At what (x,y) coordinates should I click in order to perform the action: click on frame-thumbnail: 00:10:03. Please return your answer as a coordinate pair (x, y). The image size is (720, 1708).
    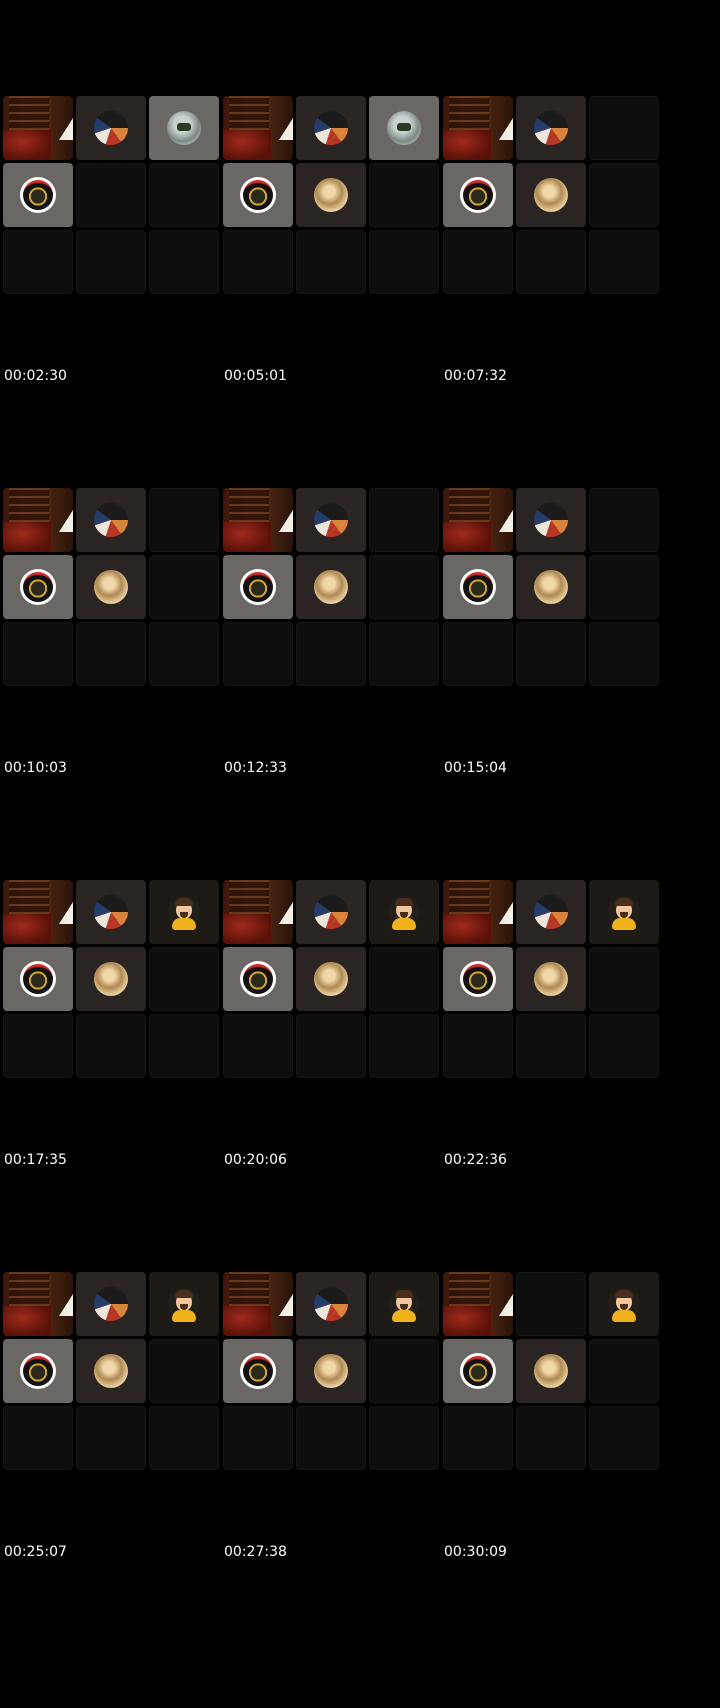
    Looking at the image, I should click on (109, 588).